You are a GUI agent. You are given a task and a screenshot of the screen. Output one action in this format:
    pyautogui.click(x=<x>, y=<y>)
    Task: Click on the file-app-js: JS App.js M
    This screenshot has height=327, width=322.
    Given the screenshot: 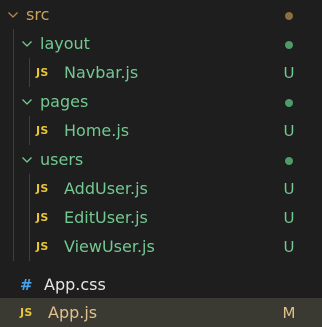 What is the action you would take?
    pyautogui.click(x=161, y=312)
    